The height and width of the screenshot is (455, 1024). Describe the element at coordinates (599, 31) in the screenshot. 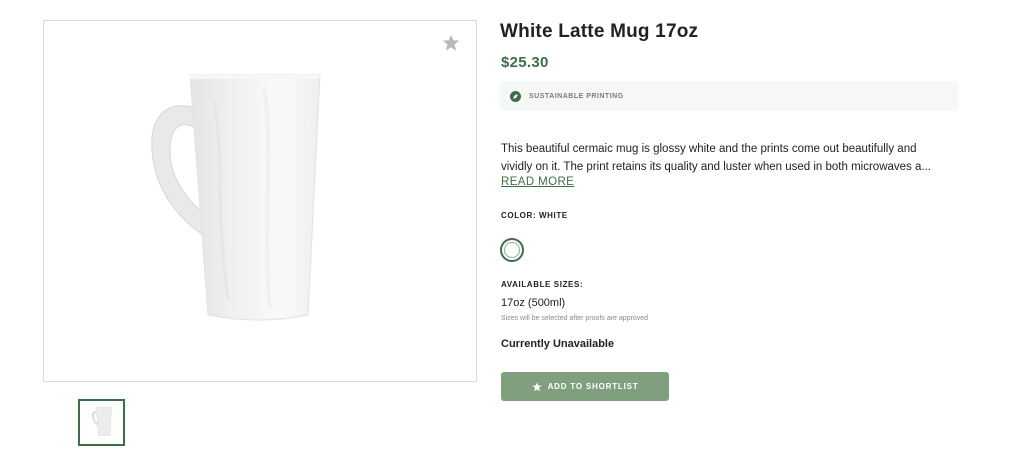

I see `product-title: White Latte Mug 17oz` at that location.